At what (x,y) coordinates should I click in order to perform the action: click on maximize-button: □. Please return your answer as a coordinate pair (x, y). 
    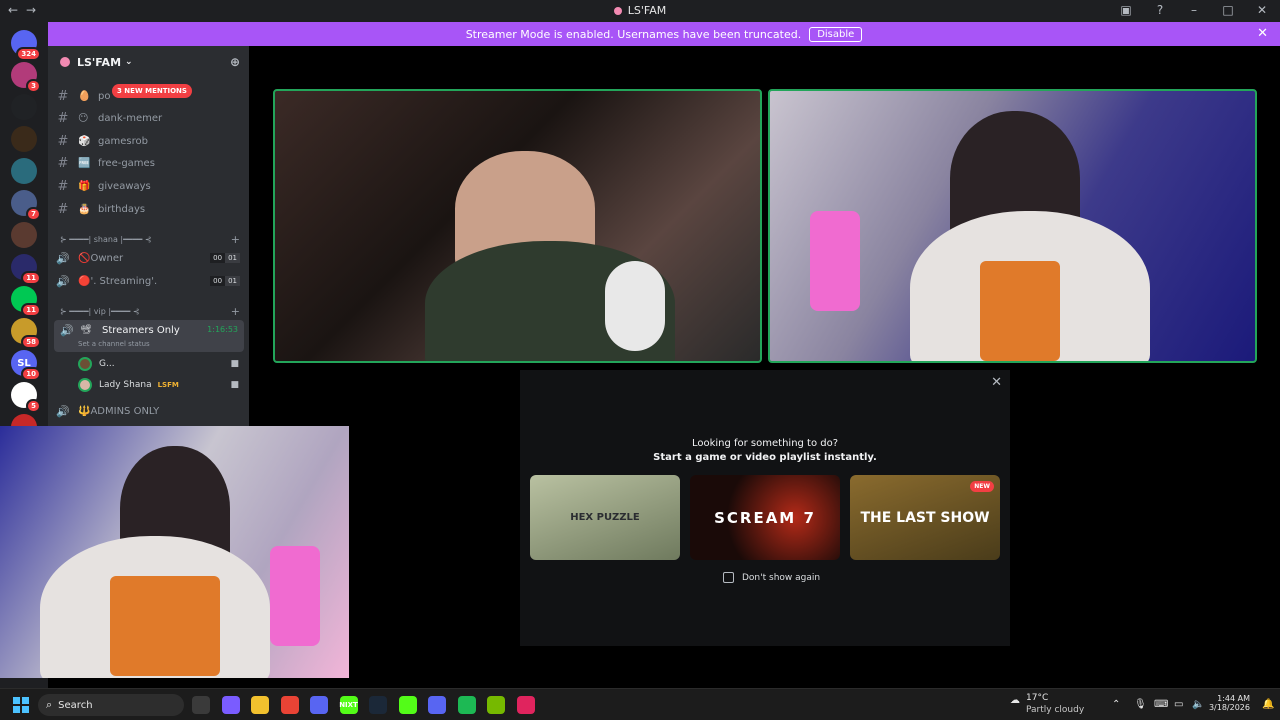
    Looking at the image, I should click on (1228, 10).